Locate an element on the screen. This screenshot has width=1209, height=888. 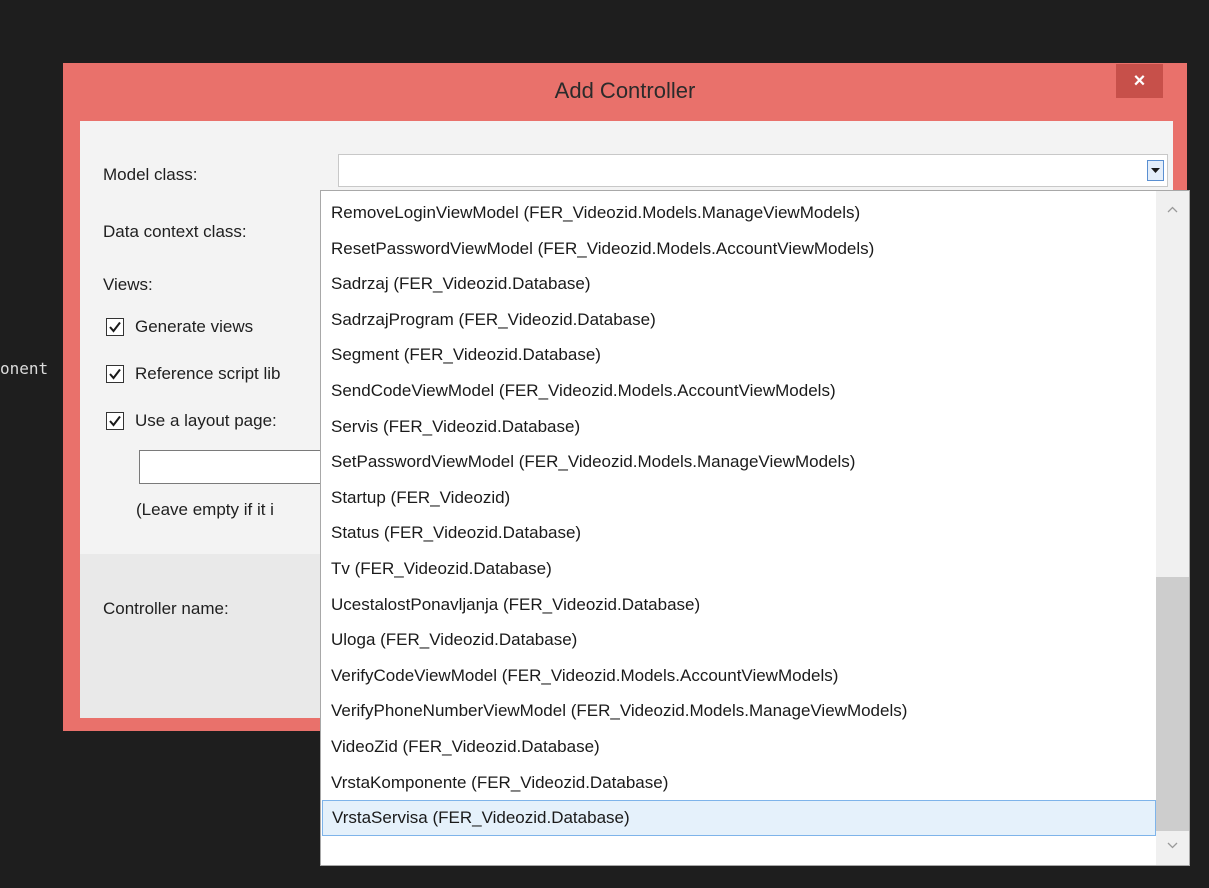
views-label: Views: is located at coordinates (128, 284).